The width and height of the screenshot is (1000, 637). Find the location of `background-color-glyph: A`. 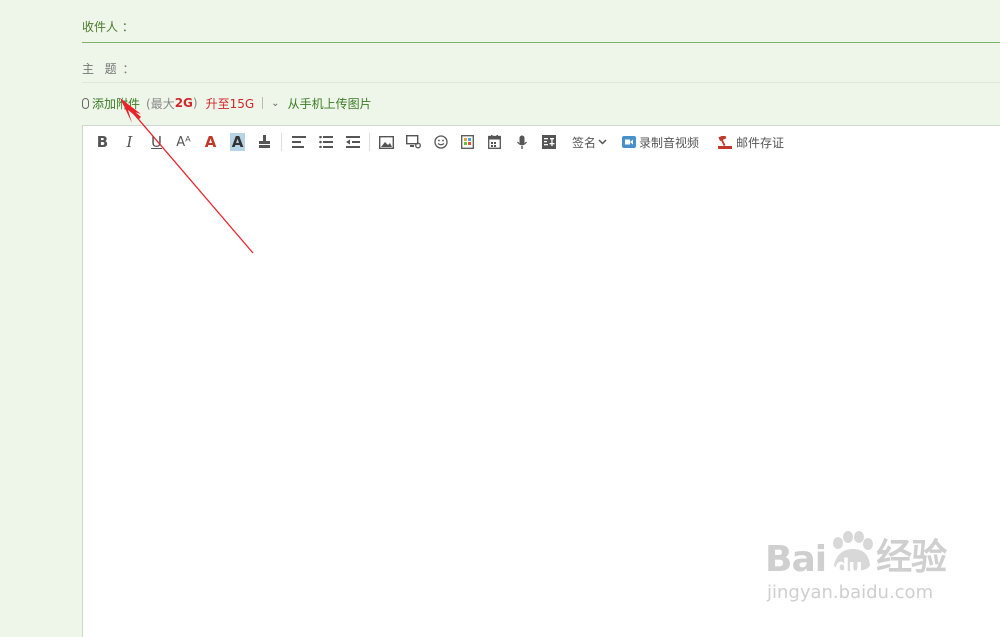

background-color-glyph: A is located at coordinates (237, 142).